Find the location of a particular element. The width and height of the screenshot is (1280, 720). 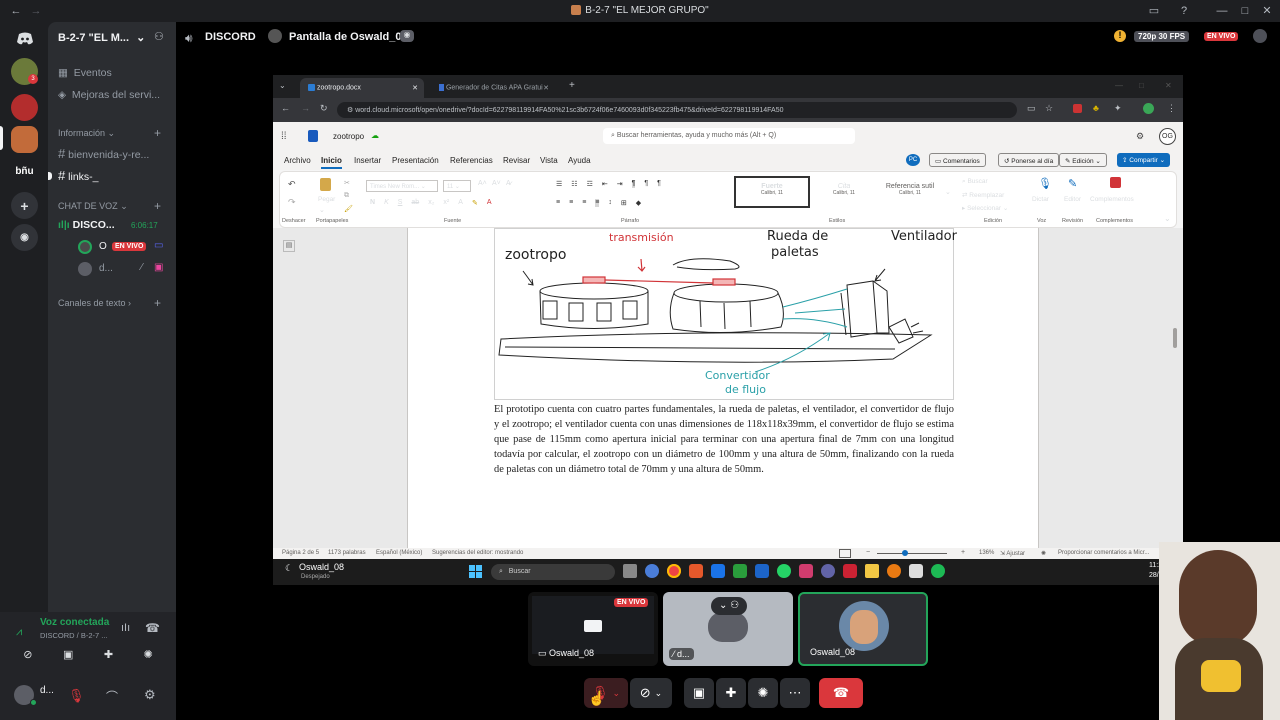

dictate-icon: 🎙︎ is located at coordinates (1045, 183).